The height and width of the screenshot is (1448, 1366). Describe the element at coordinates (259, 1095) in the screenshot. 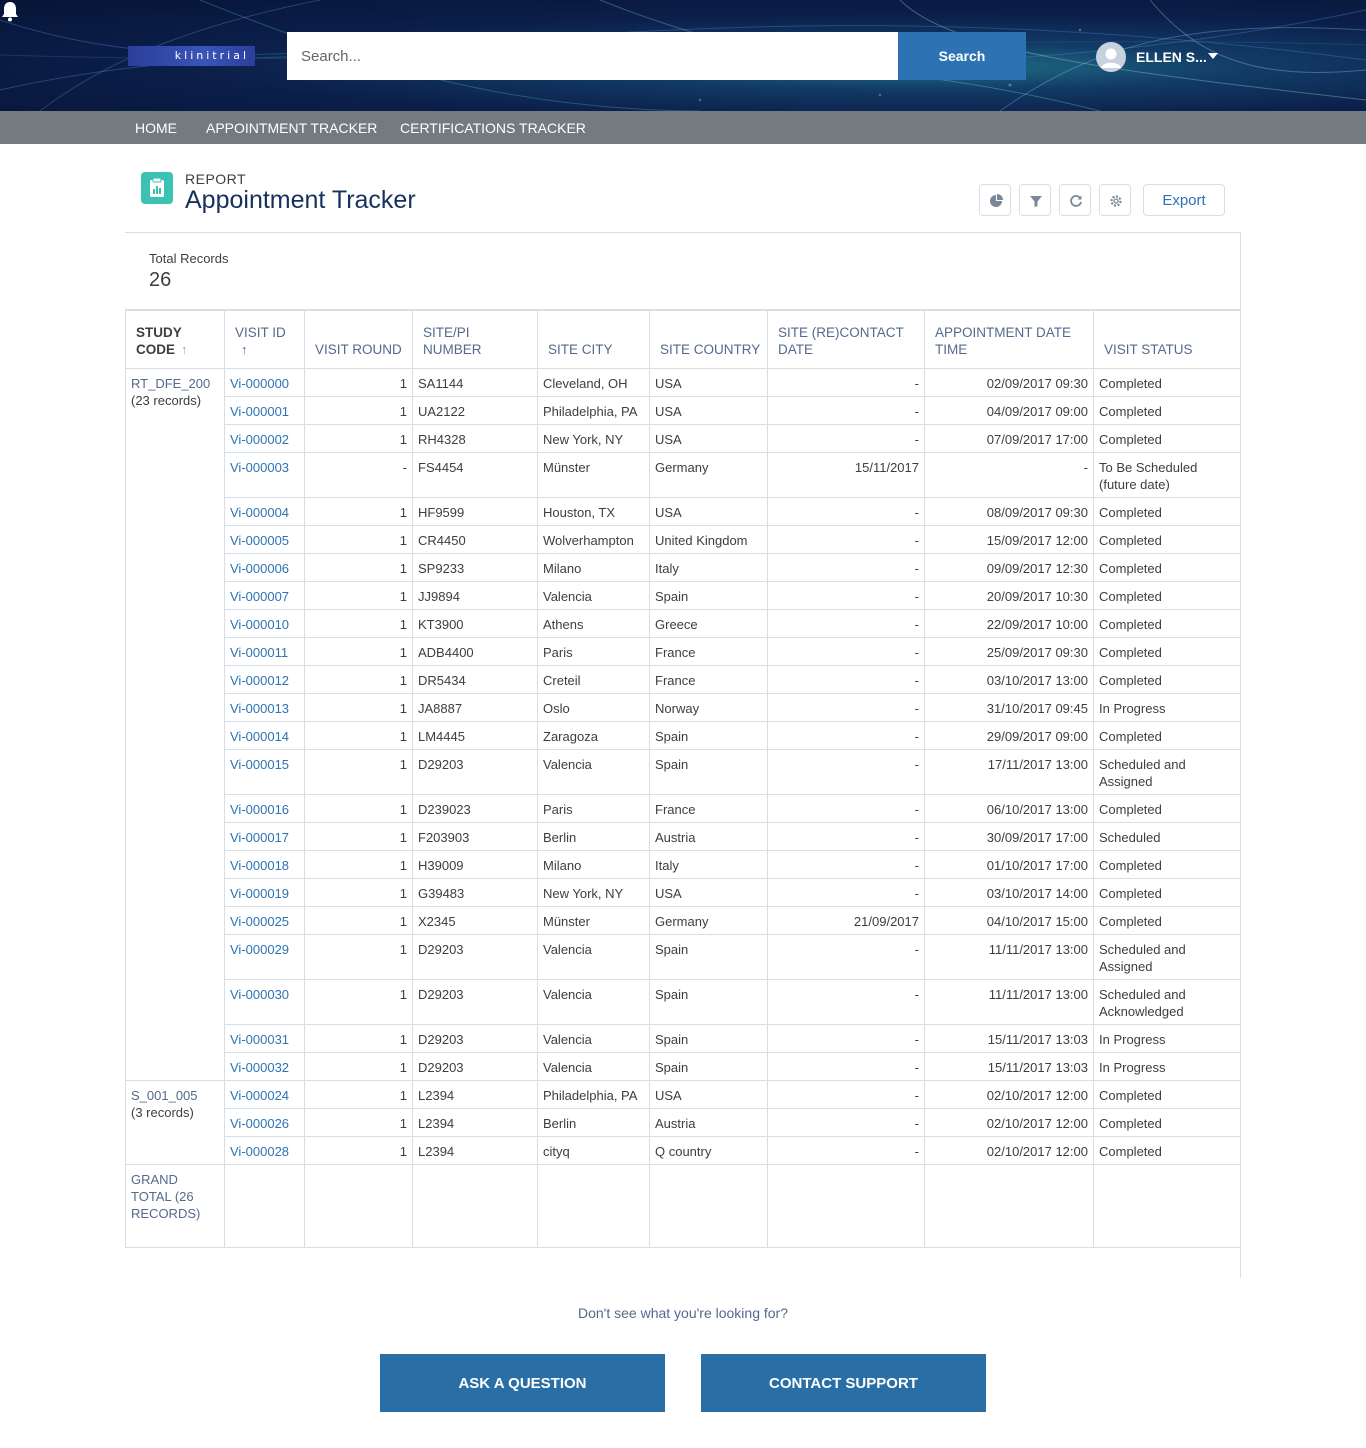

I see `visit-id-link: Vi-000024` at that location.